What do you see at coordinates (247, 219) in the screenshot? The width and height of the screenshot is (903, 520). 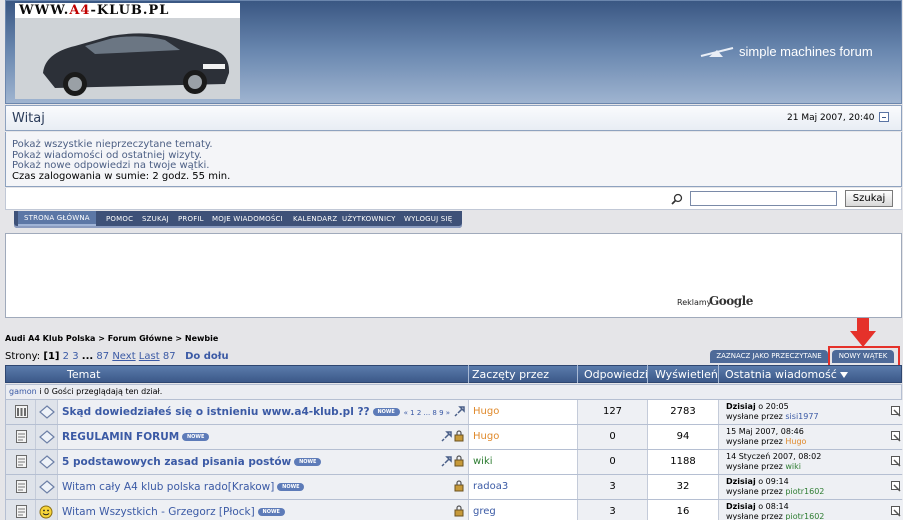 I see `menu-item-messages: MOJE WIADOMOŚCI` at bounding box center [247, 219].